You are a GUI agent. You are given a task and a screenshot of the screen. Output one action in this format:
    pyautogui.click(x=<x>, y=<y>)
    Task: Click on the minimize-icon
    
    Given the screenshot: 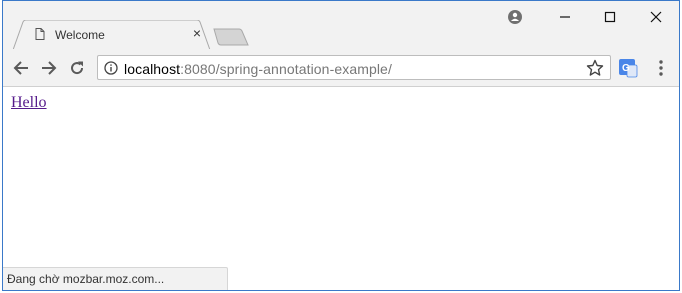 What is the action you would take?
    pyautogui.click(x=565, y=17)
    